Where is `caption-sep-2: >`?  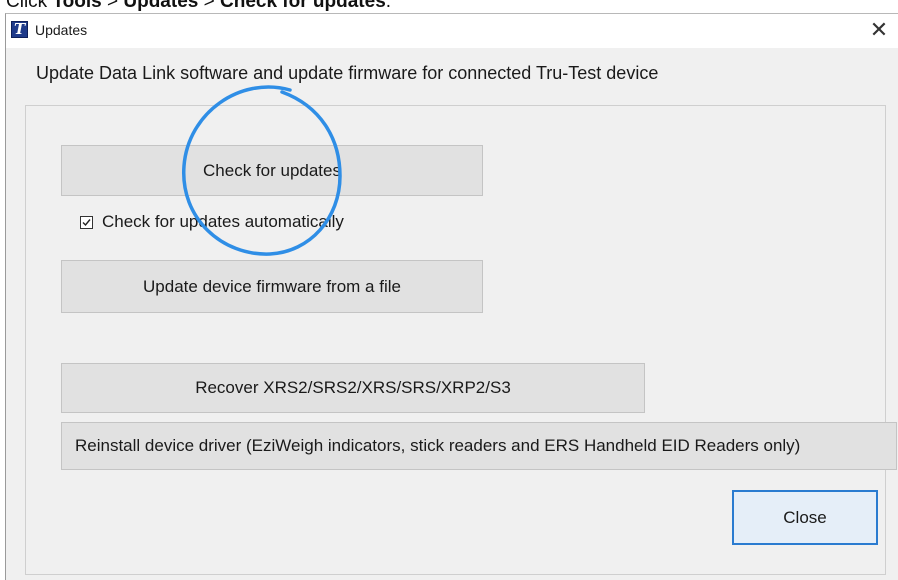
caption-sep-2: > is located at coordinates (209, 6).